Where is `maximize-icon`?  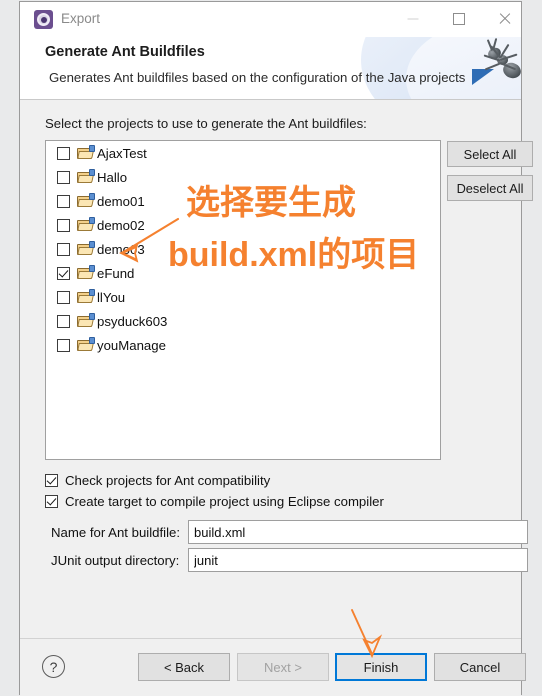
maximize-icon is located at coordinates (459, 18).